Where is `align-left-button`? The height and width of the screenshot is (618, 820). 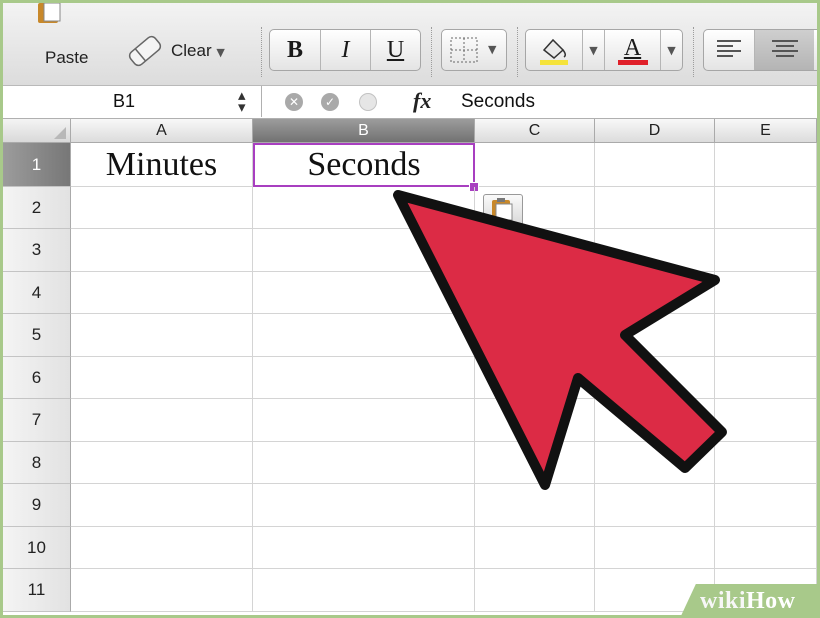 align-left-button is located at coordinates (729, 50).